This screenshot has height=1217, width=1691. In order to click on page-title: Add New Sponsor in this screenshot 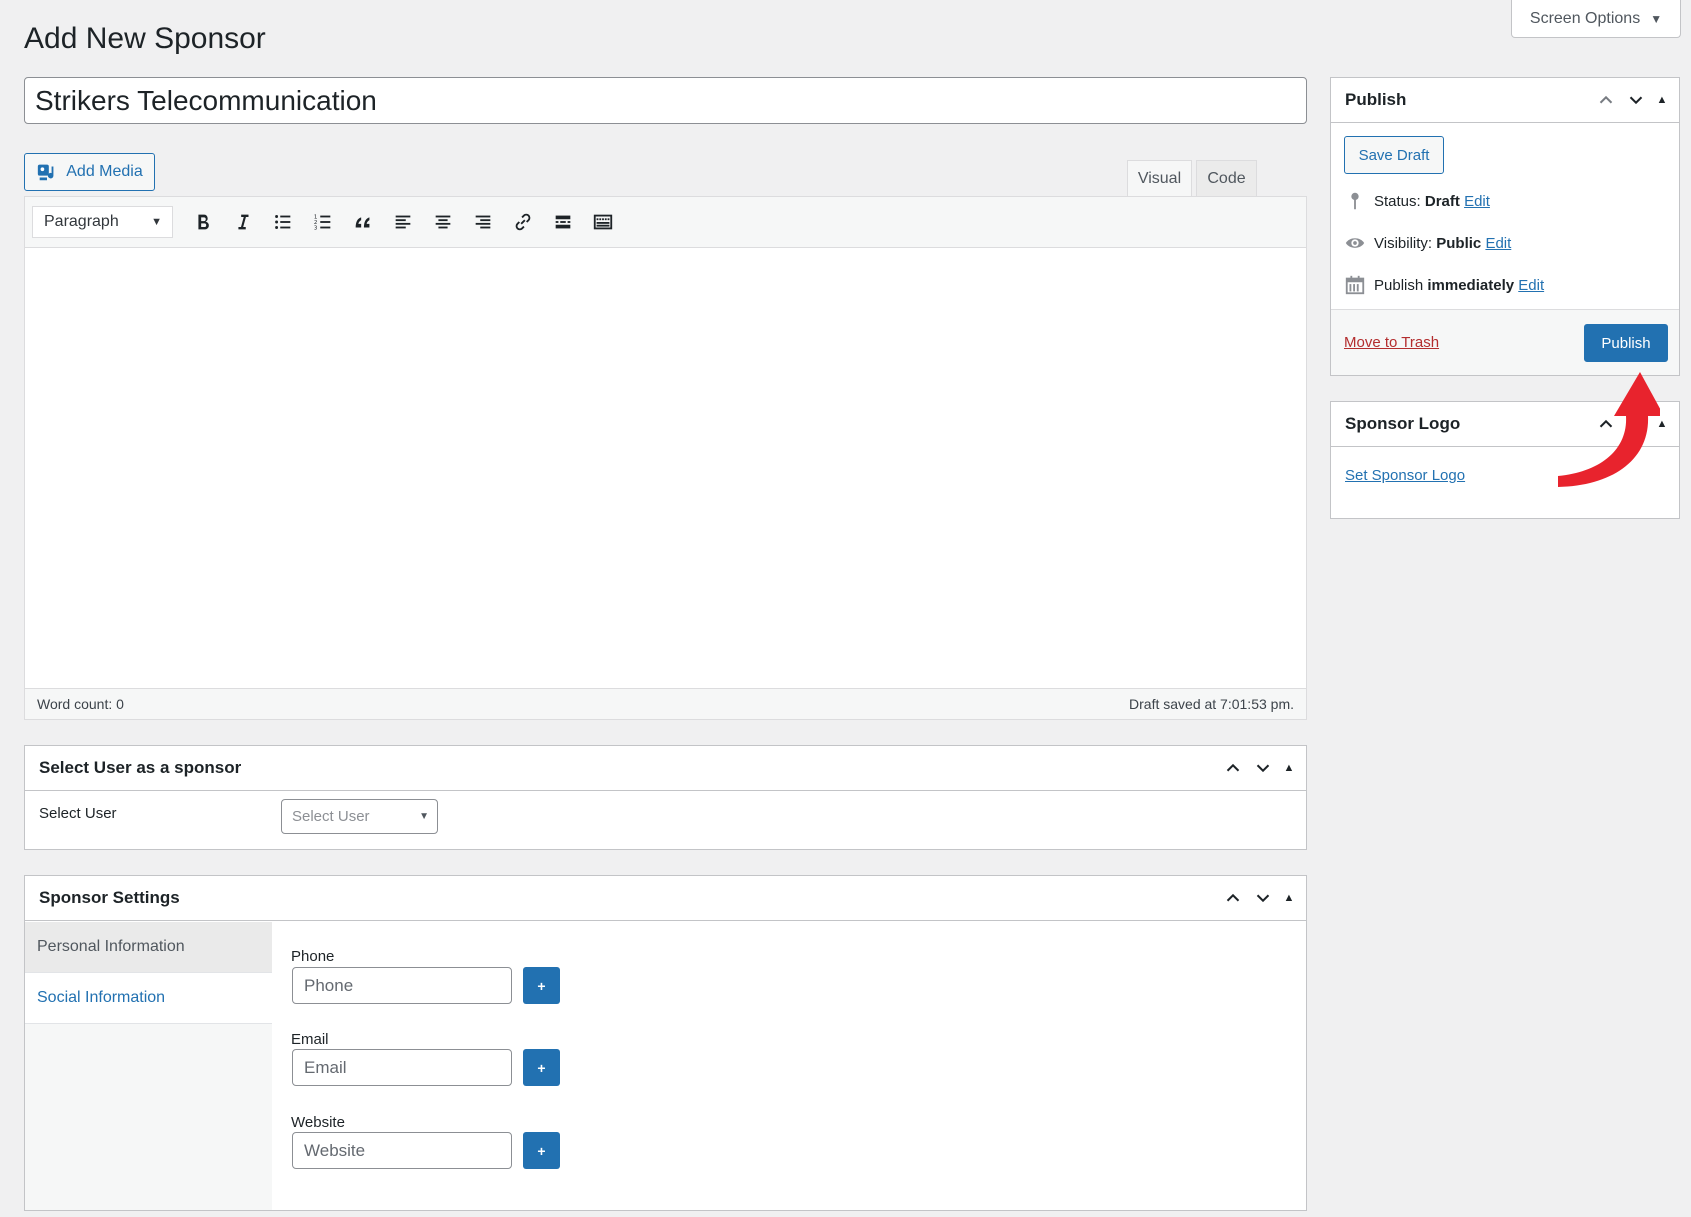, I will do `click(145, 38)`.